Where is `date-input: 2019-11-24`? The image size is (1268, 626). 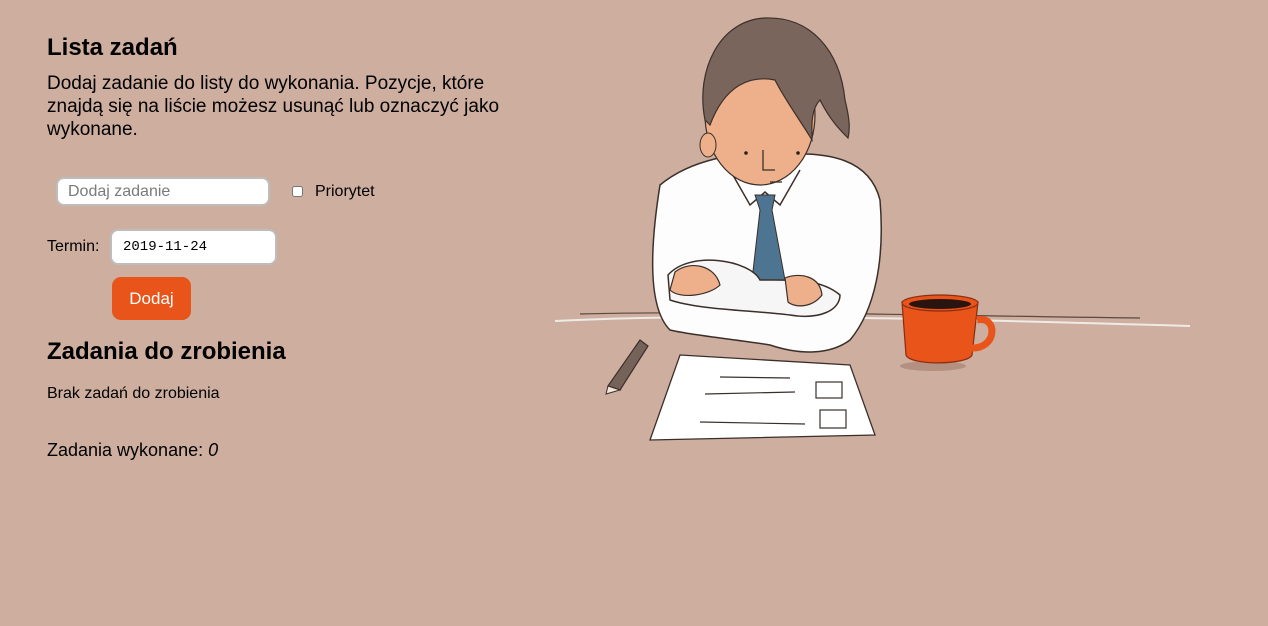 date-input: 2019-11-24 is located at coordinates (193, 247).